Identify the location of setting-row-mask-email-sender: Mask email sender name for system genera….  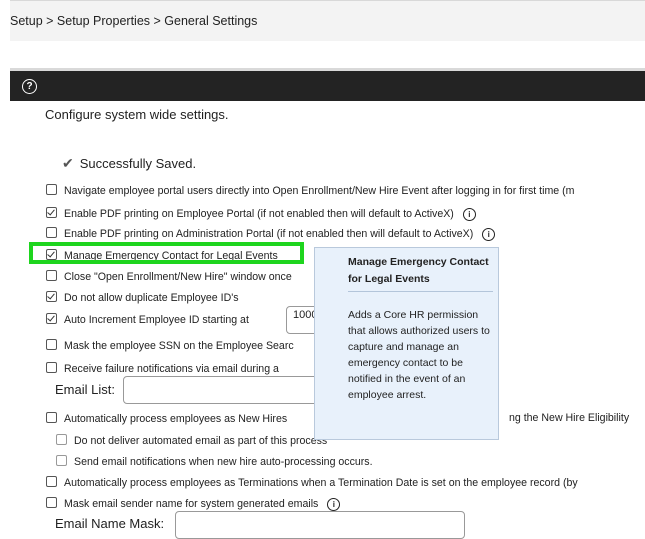
(193, 504).